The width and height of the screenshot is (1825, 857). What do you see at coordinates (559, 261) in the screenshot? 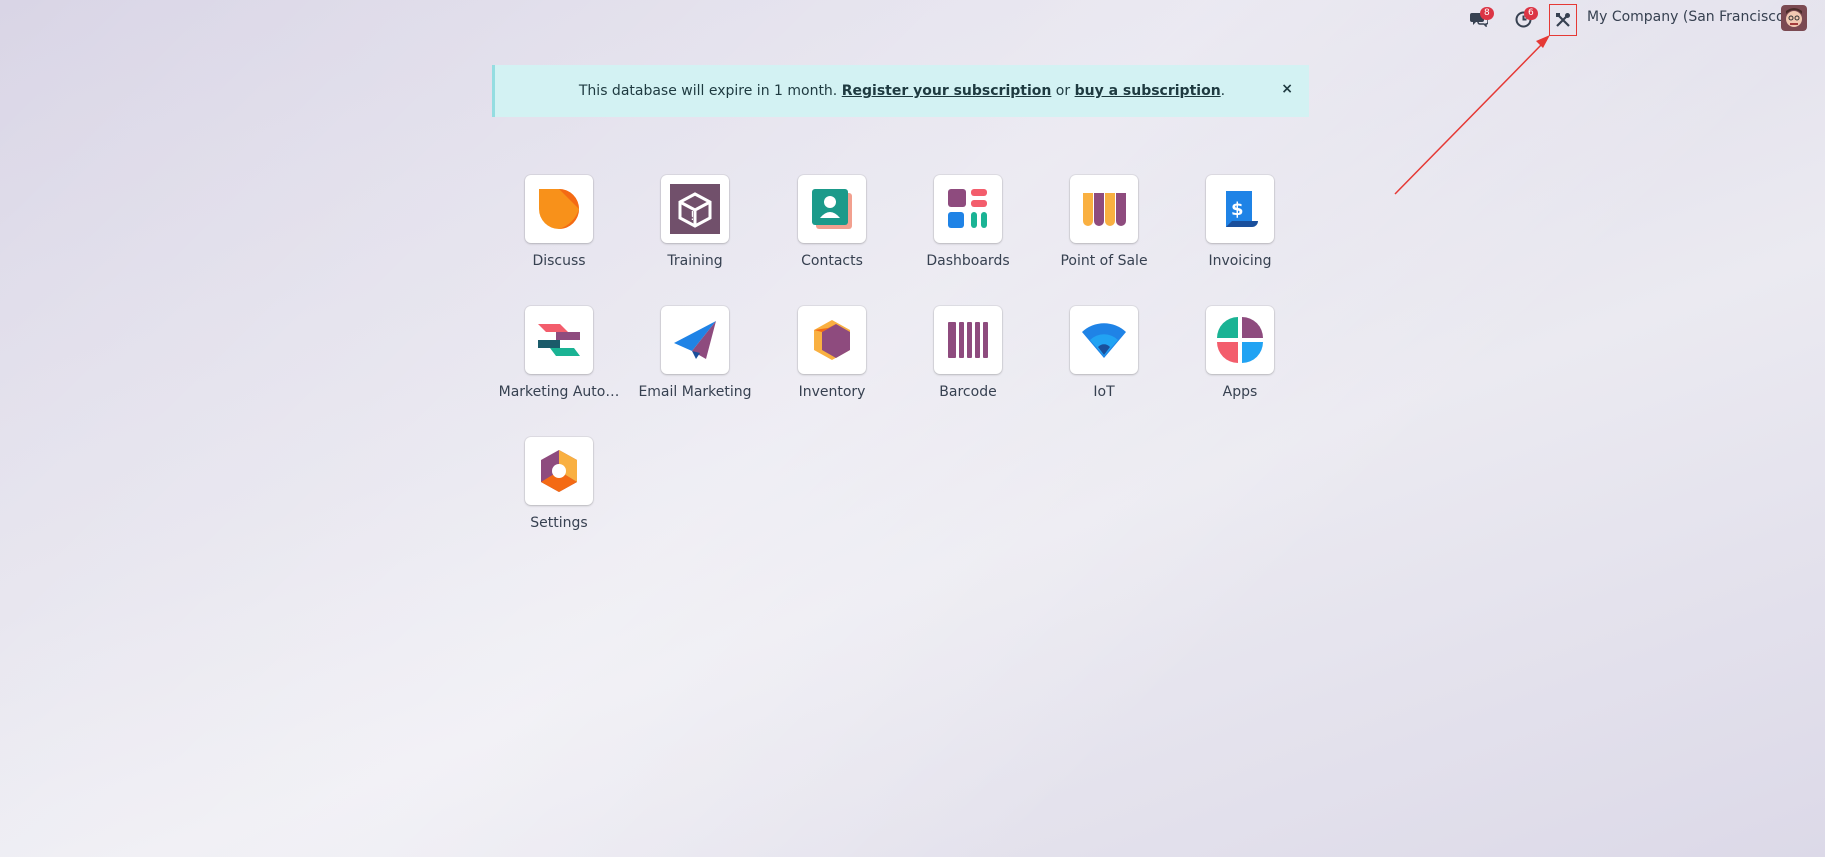
I see `app-label: Discuss` at bounding box center [559, 261].